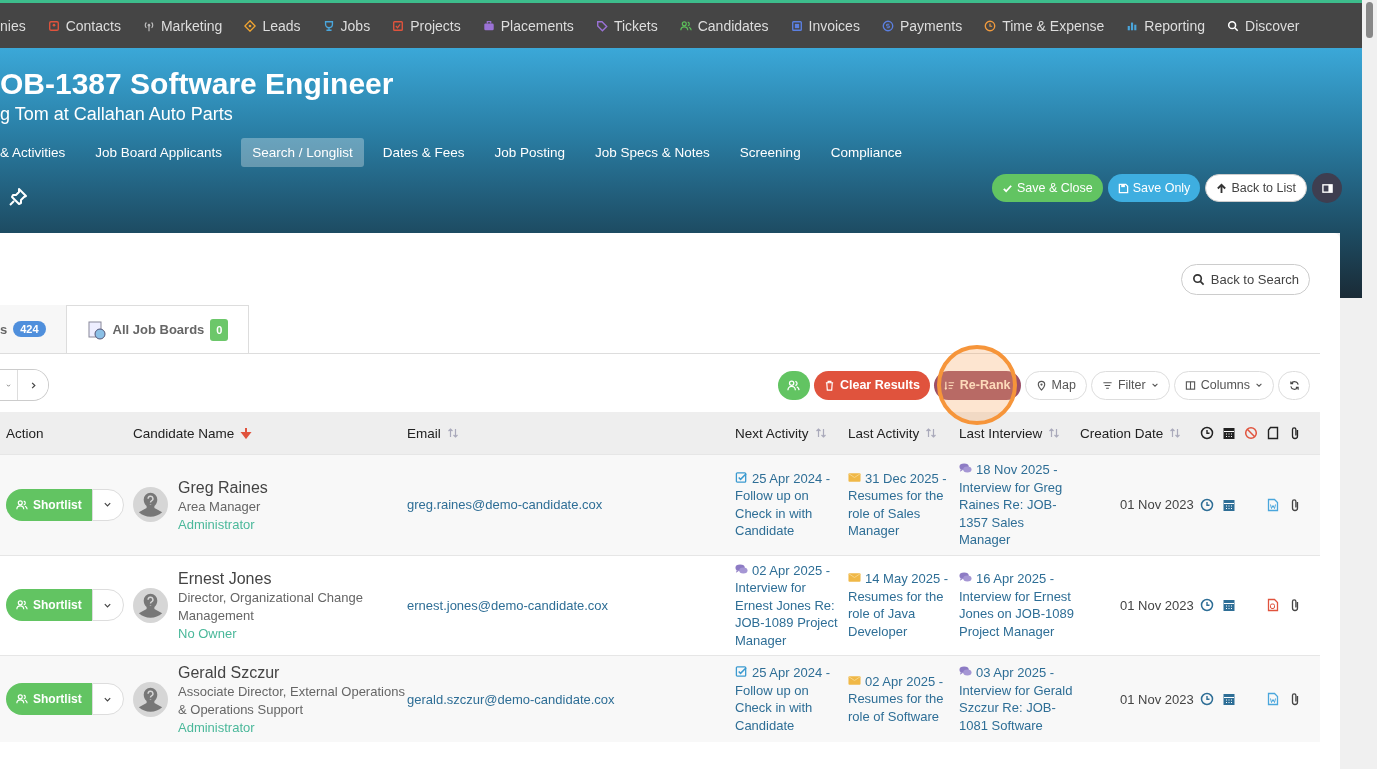  What do you see at coordinates (1294, 385) in the screenshot?
I see `refresh-button` at bounding box center [1294, 385].